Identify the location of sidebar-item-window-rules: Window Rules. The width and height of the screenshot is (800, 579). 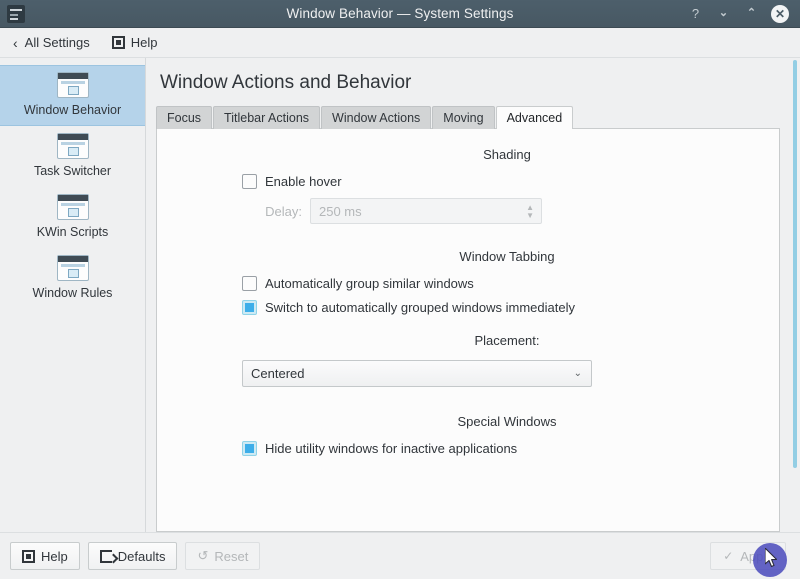
(72, 278).